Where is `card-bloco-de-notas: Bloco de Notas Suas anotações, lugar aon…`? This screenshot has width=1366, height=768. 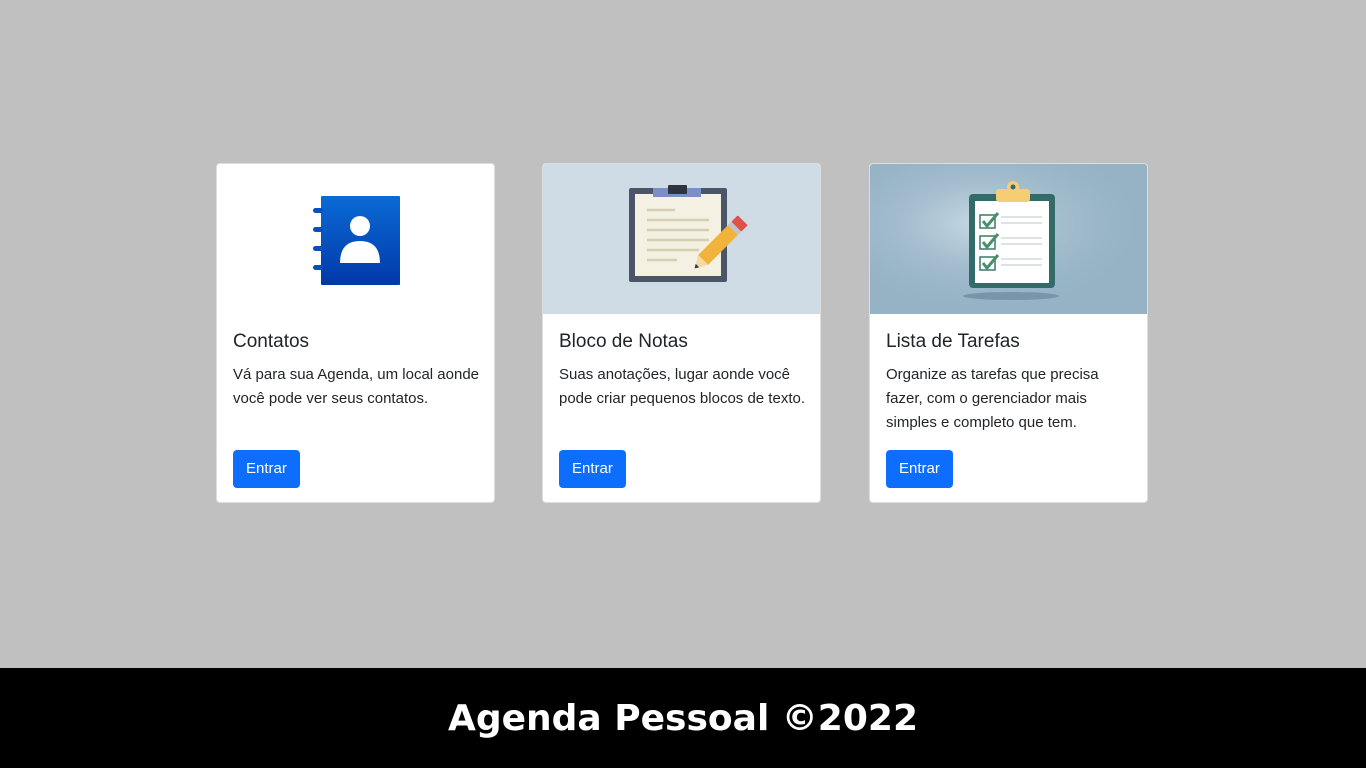
card-bloco-de-notas: Bloco de Notas Suas anotações, lugar aon… is located at coordinates (681, 333).